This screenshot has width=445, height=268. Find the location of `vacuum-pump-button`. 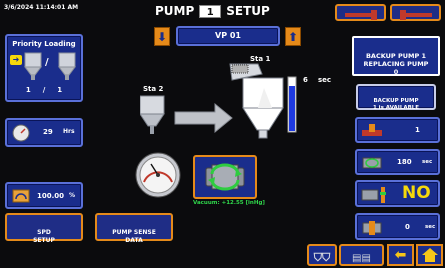

vacuum-pump-button is located at coordinates (225, 177).